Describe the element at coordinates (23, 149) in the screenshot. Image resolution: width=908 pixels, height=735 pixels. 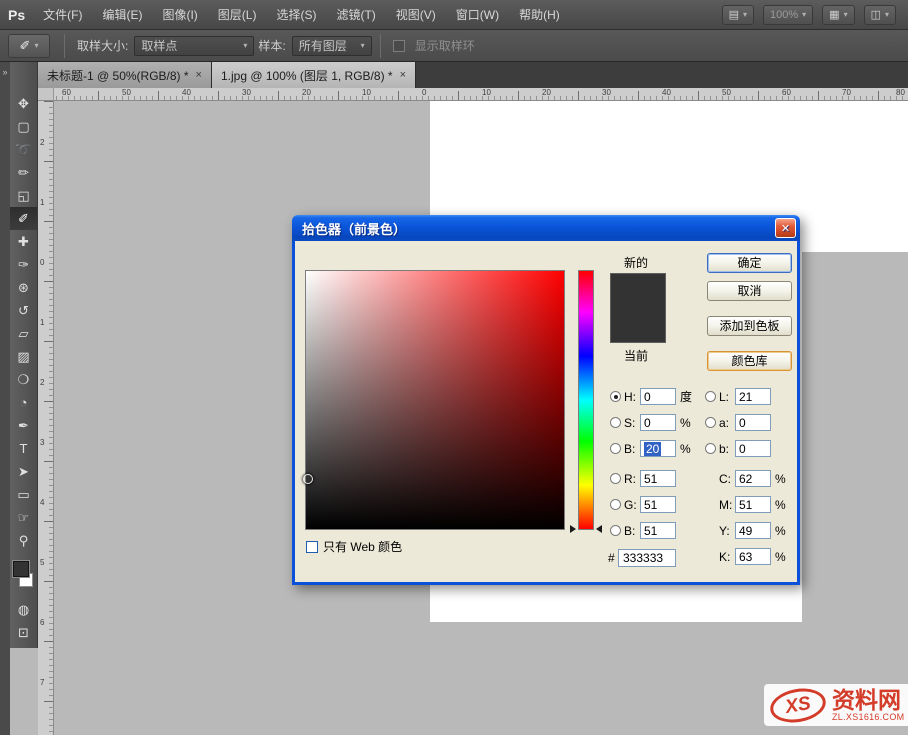
I see `lasso-tool: ➰` at that location.